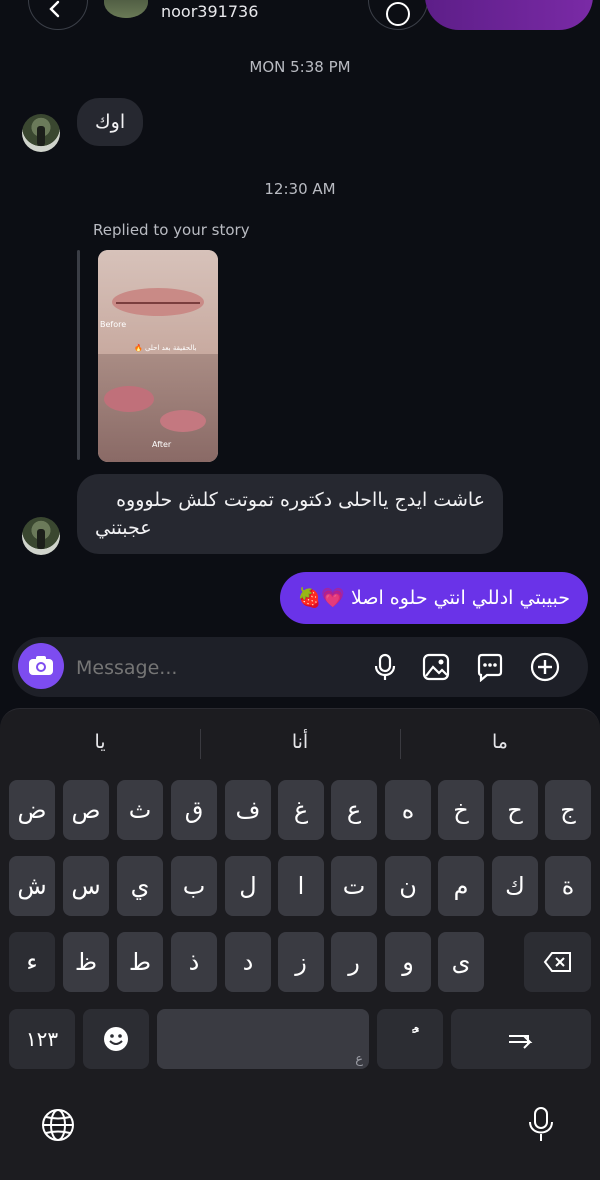  Describe the element at coordinates (126, 9) in the screenshot. I see `header-avatar` at that location.